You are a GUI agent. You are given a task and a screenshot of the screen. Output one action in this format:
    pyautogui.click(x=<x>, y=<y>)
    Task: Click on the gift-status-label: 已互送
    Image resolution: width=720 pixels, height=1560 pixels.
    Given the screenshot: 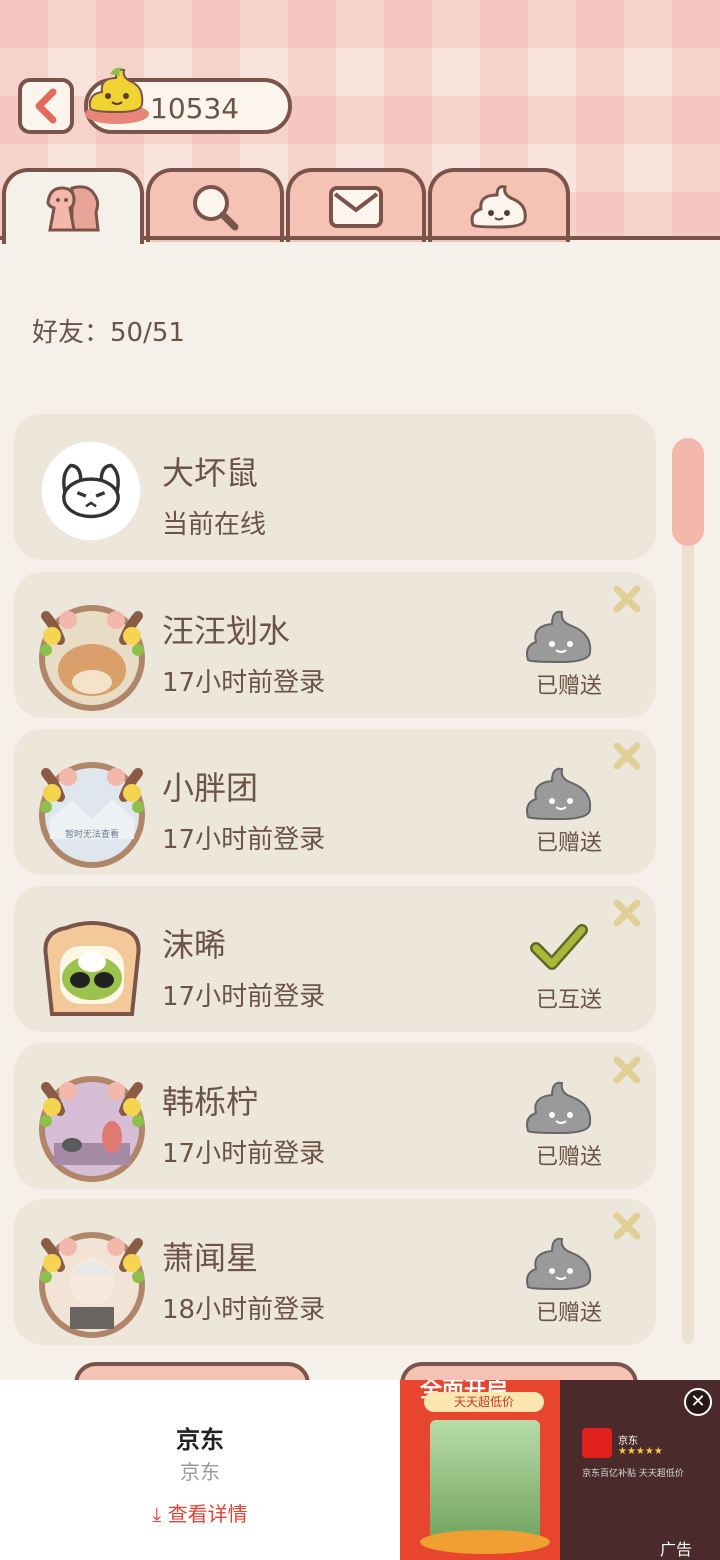 What is the action you would take?
    pyautogui.click(x=569, y=1000)
    